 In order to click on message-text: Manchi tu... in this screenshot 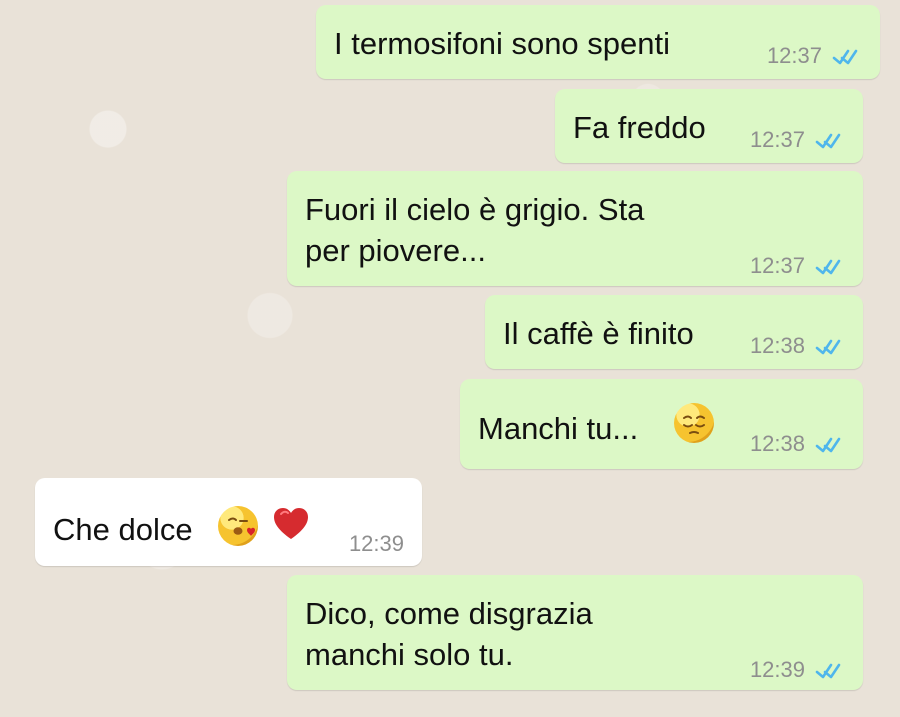, I will do `click(558, 428)`.